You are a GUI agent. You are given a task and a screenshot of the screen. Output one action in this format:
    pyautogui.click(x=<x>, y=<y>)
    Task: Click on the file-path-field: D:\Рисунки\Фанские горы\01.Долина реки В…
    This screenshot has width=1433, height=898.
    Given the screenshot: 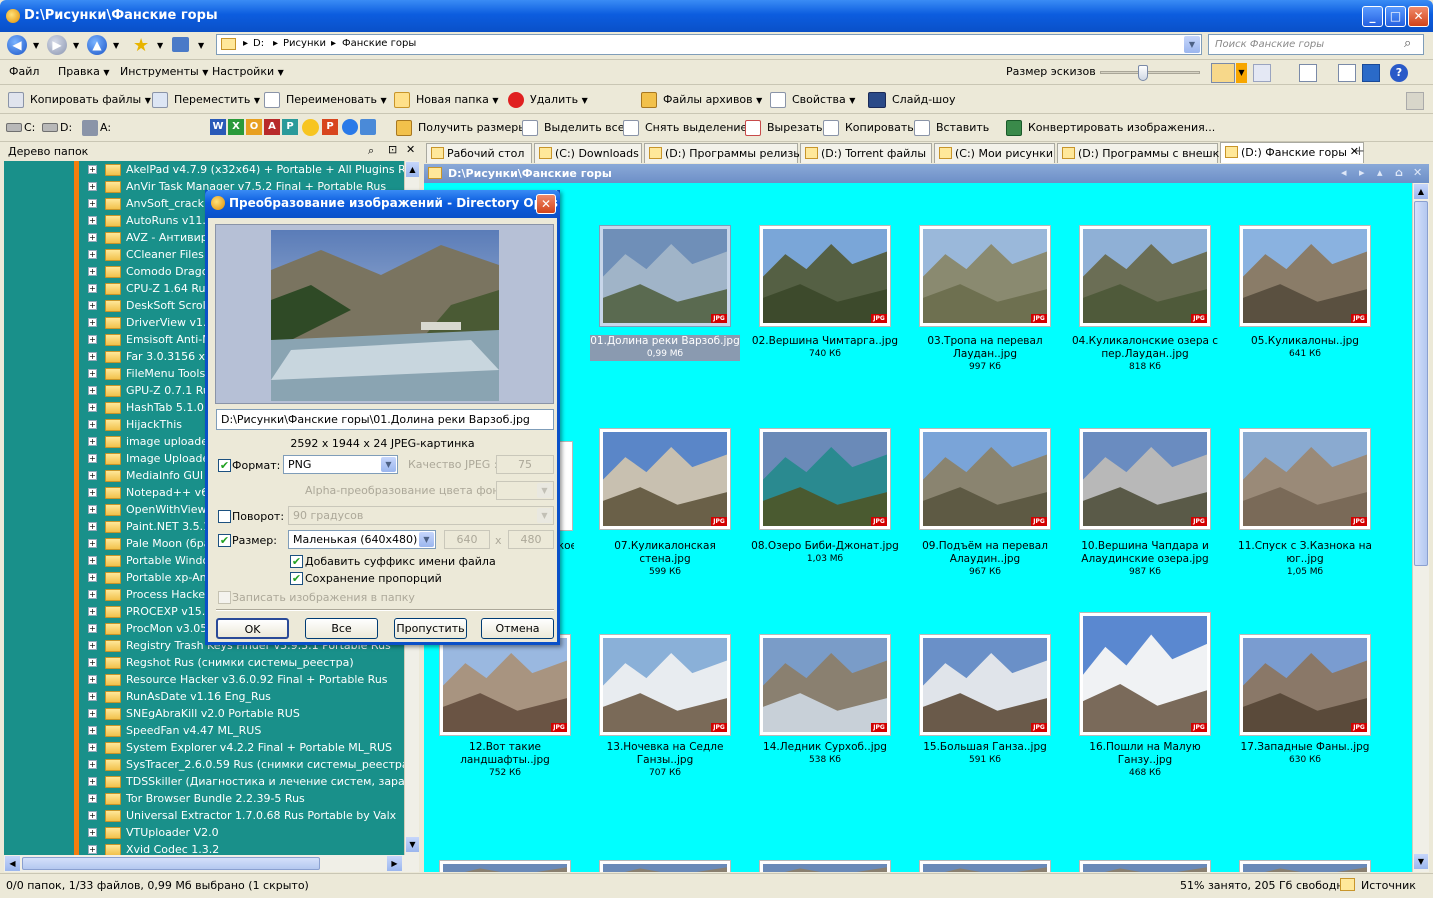 What is the action you would take?
    pyautogui.click(x=385, y=419)
    